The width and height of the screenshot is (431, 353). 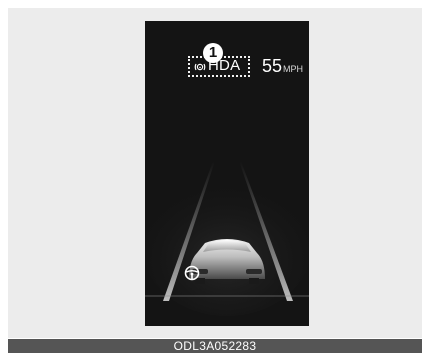 I want to click on hda-steering-icon, so click(x=200, y=67).